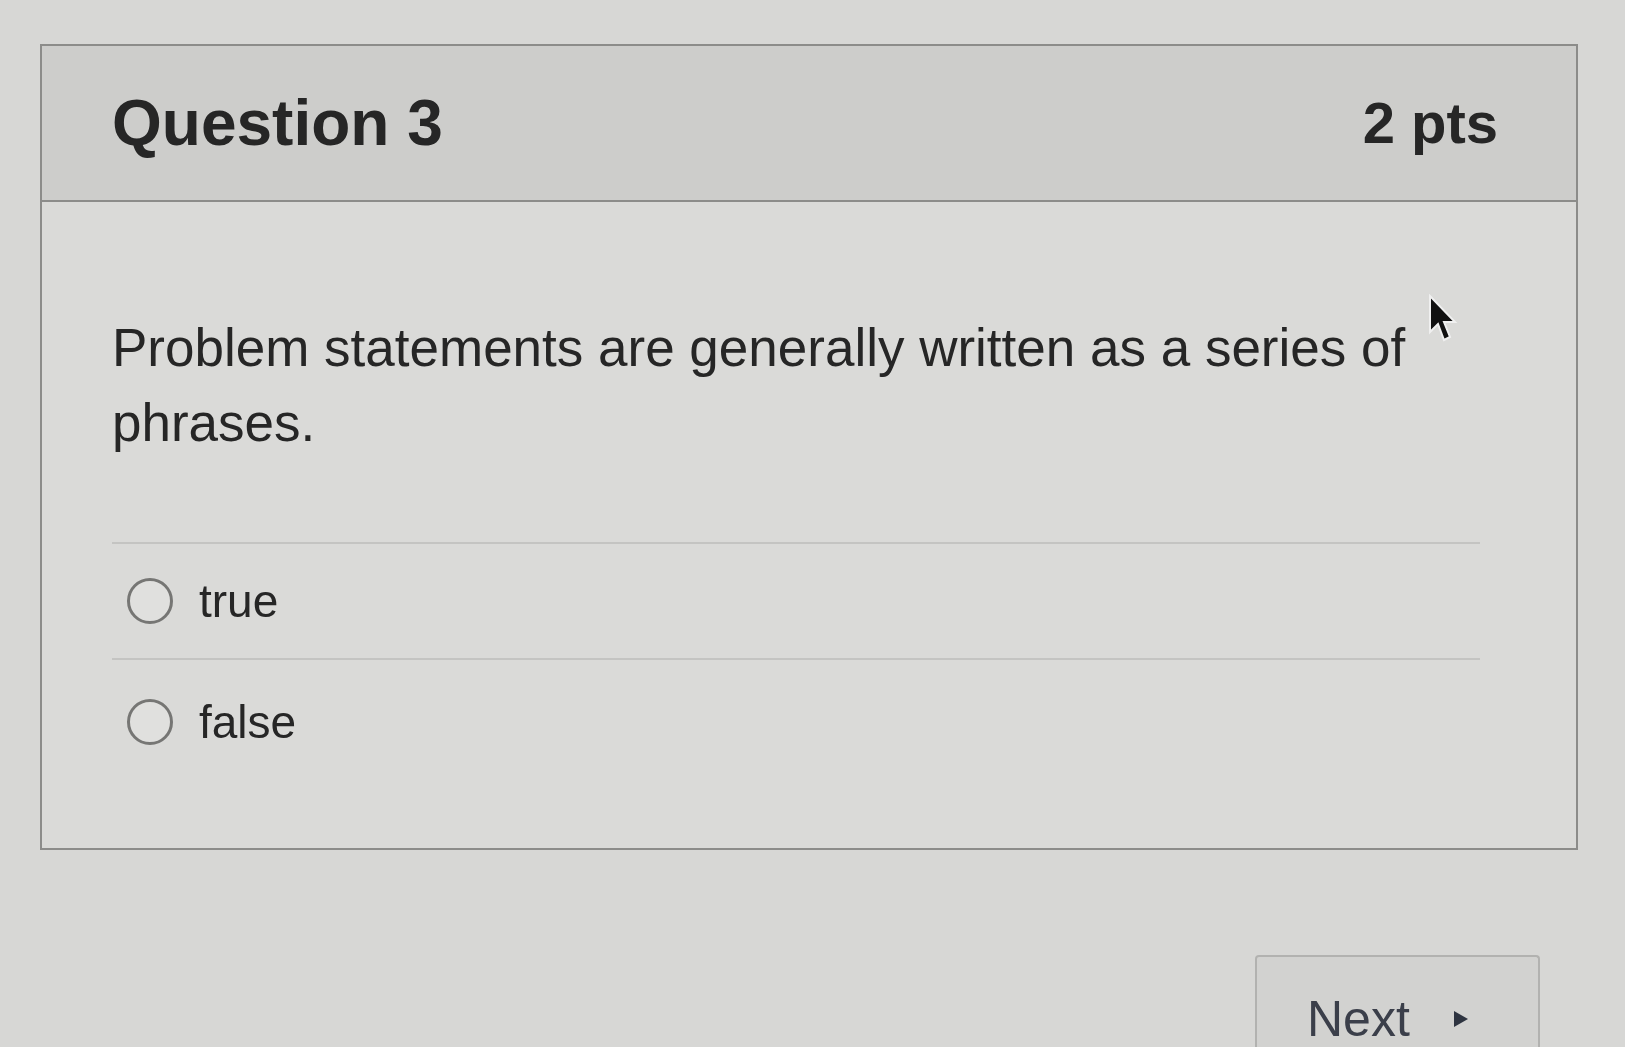  Describe the element at coordinates (759, 385) in the screenshot. I see `question-text: Problem statements are generally written as a series of phrases.` at that location.